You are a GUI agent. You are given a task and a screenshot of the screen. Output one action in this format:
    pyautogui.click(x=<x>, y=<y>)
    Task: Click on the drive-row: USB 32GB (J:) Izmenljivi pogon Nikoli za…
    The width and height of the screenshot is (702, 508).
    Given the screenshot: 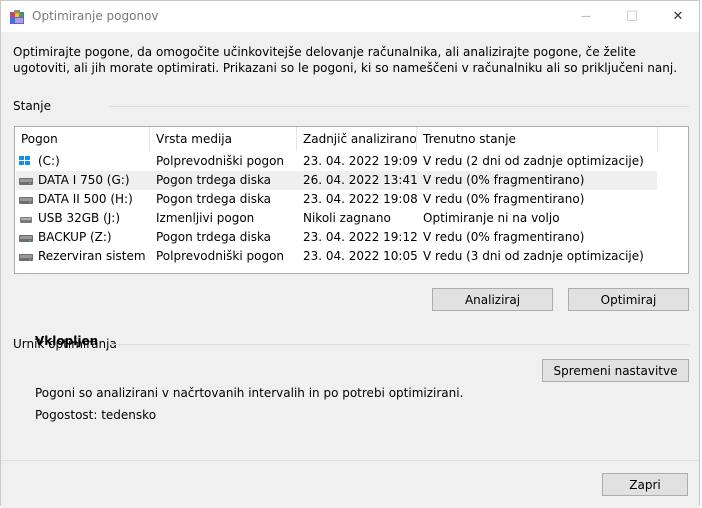 What is the action you would take?
    pyautogui.click(x=336, y=218)
    